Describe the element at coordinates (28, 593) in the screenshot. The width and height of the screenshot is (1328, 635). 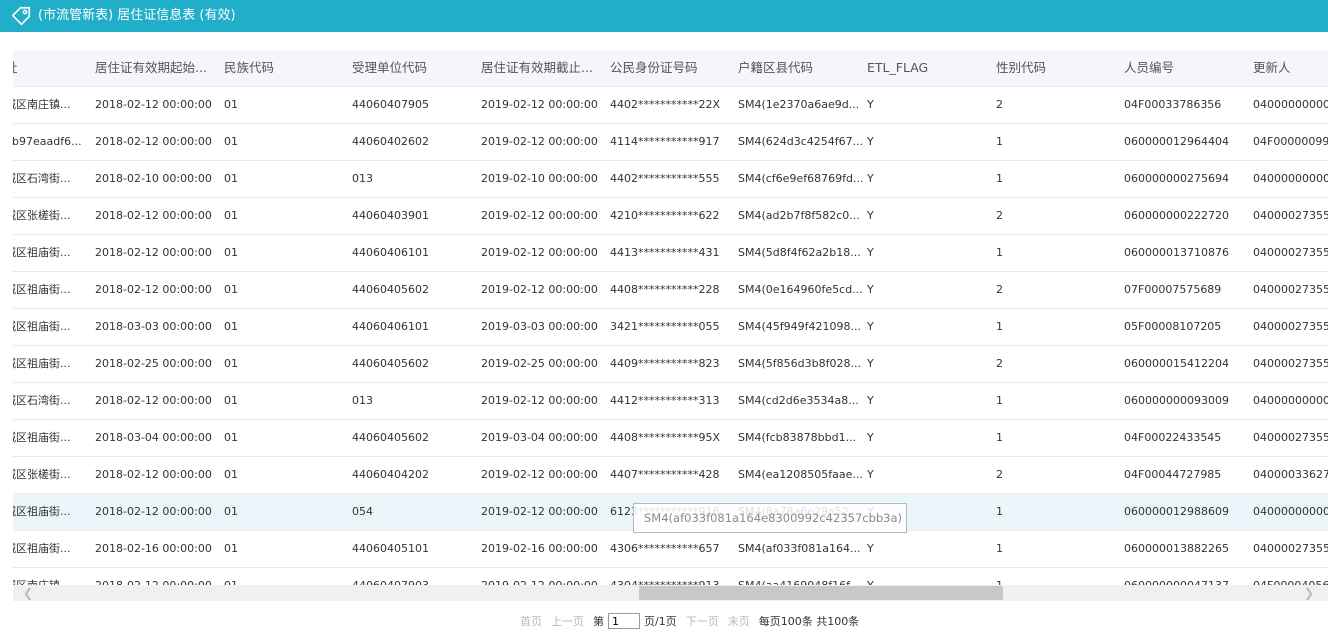
I see `scroll-left-icon: ❮` at that location.